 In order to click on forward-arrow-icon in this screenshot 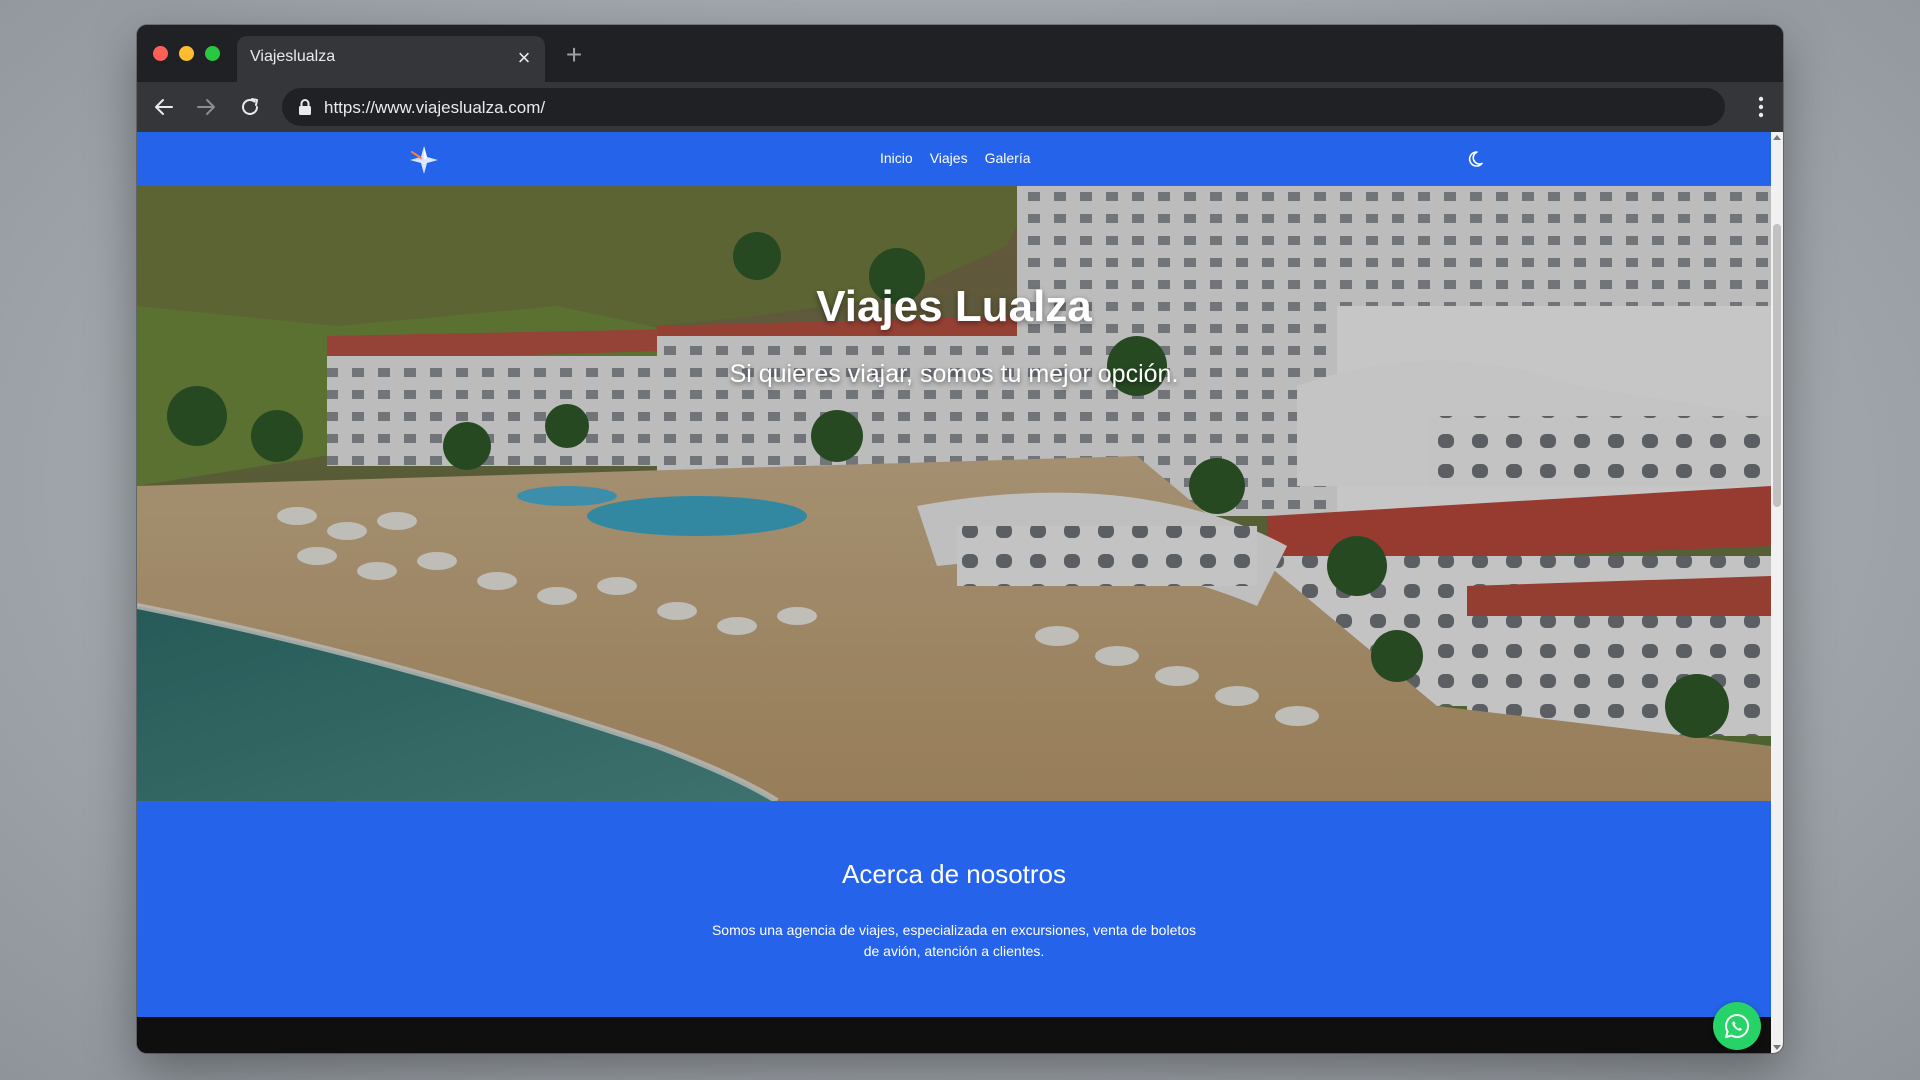, I will do `click(206, 107)`.